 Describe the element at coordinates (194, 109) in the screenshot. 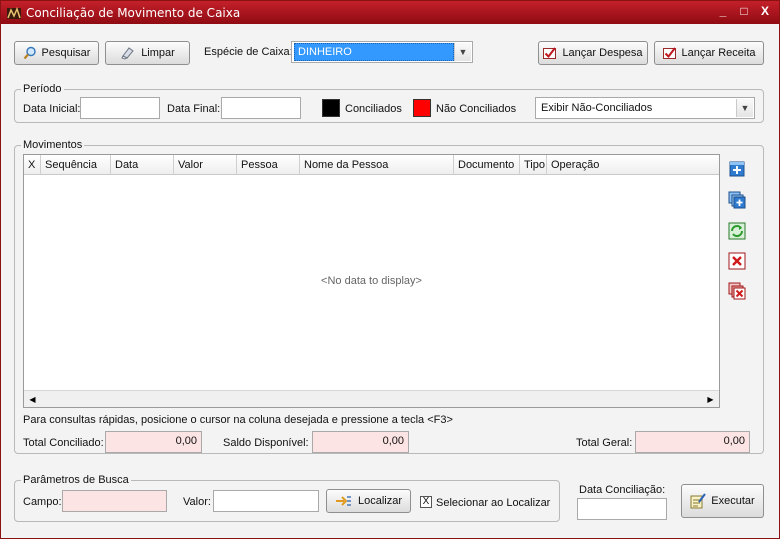

I see `data-final-label: Data Final:` at that location.